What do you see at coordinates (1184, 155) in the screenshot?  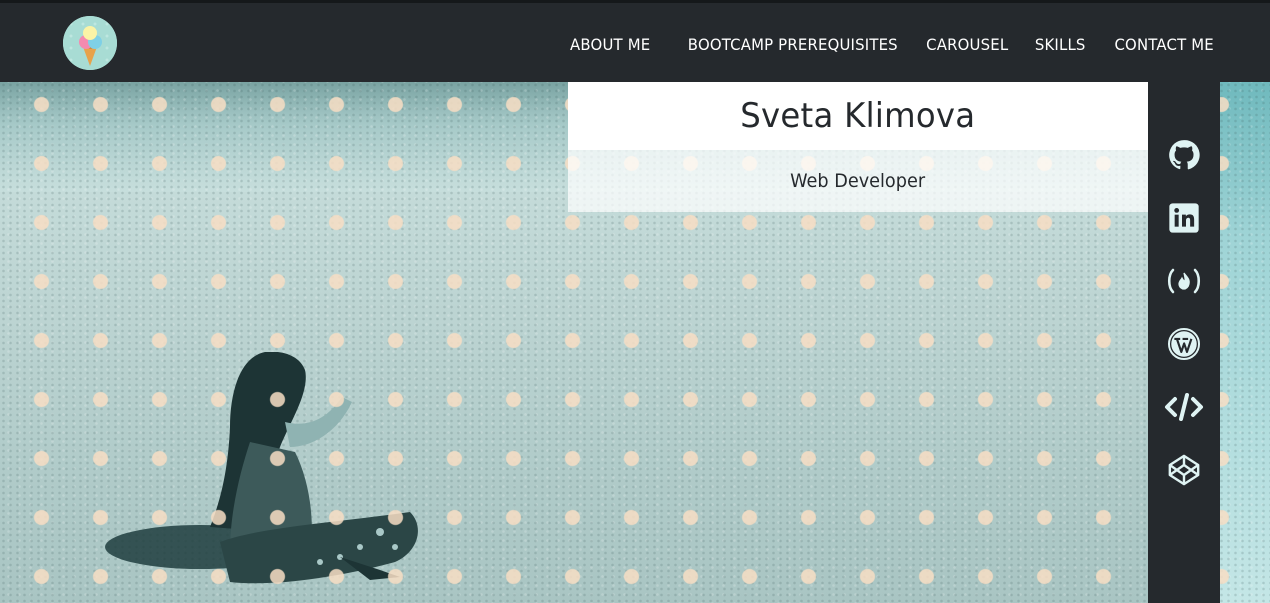 I see `github-icon` at bounding box center [1184, 155].